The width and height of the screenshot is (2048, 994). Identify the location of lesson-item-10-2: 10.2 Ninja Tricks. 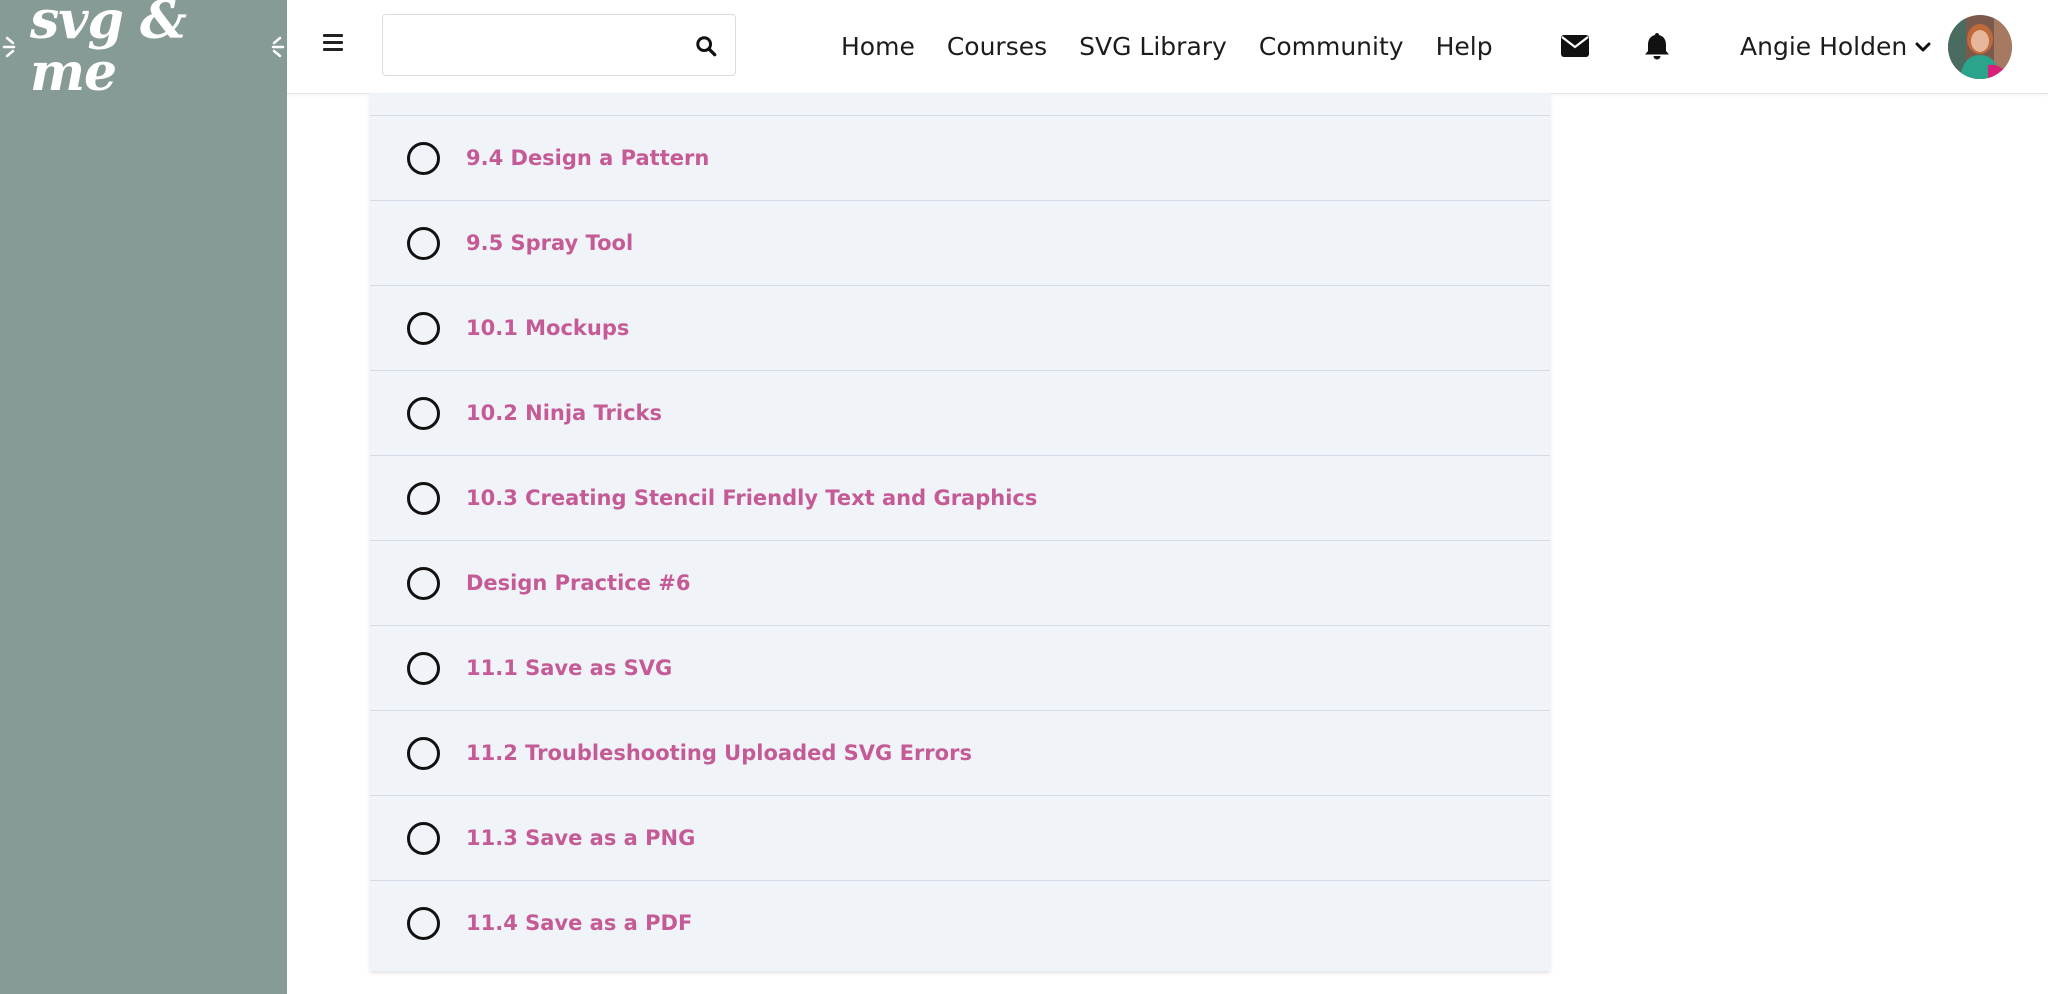
(960, 413).